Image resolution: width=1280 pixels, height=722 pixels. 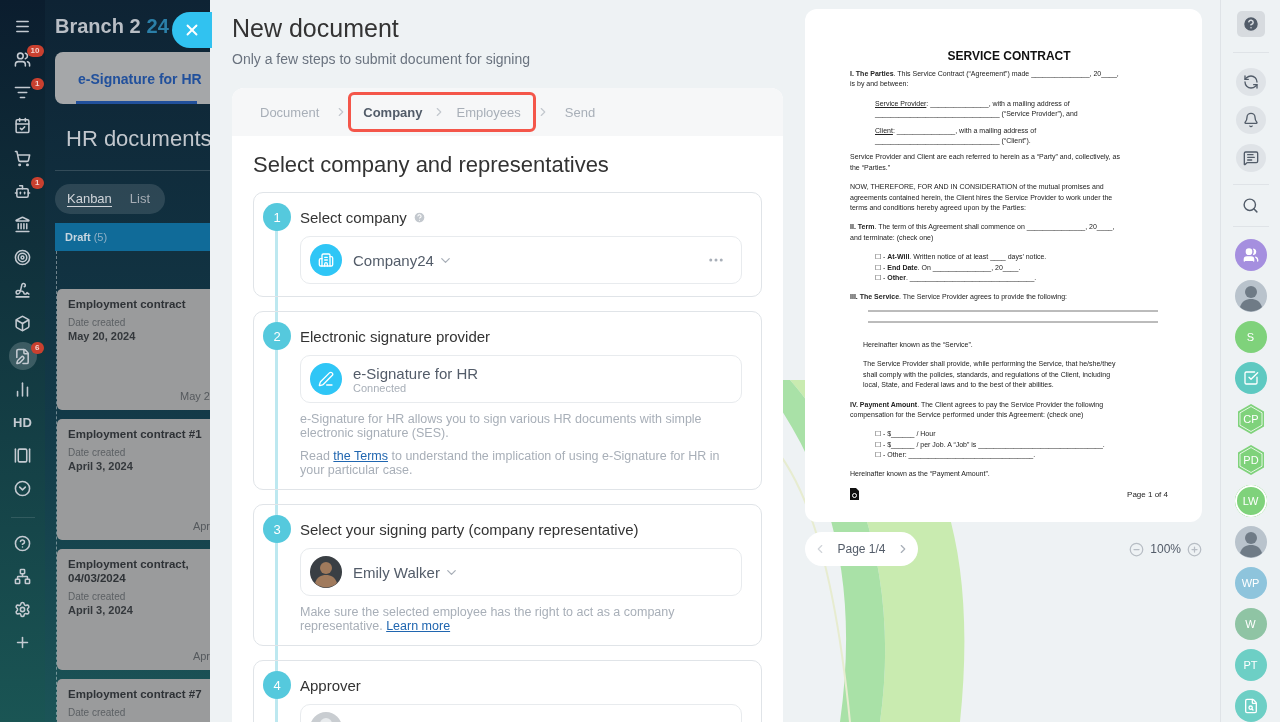 What do you see at coordinates (416, 373) in the screenshot?
I see `field-value: e-Signature for HR` at bounding box center [416, 373].